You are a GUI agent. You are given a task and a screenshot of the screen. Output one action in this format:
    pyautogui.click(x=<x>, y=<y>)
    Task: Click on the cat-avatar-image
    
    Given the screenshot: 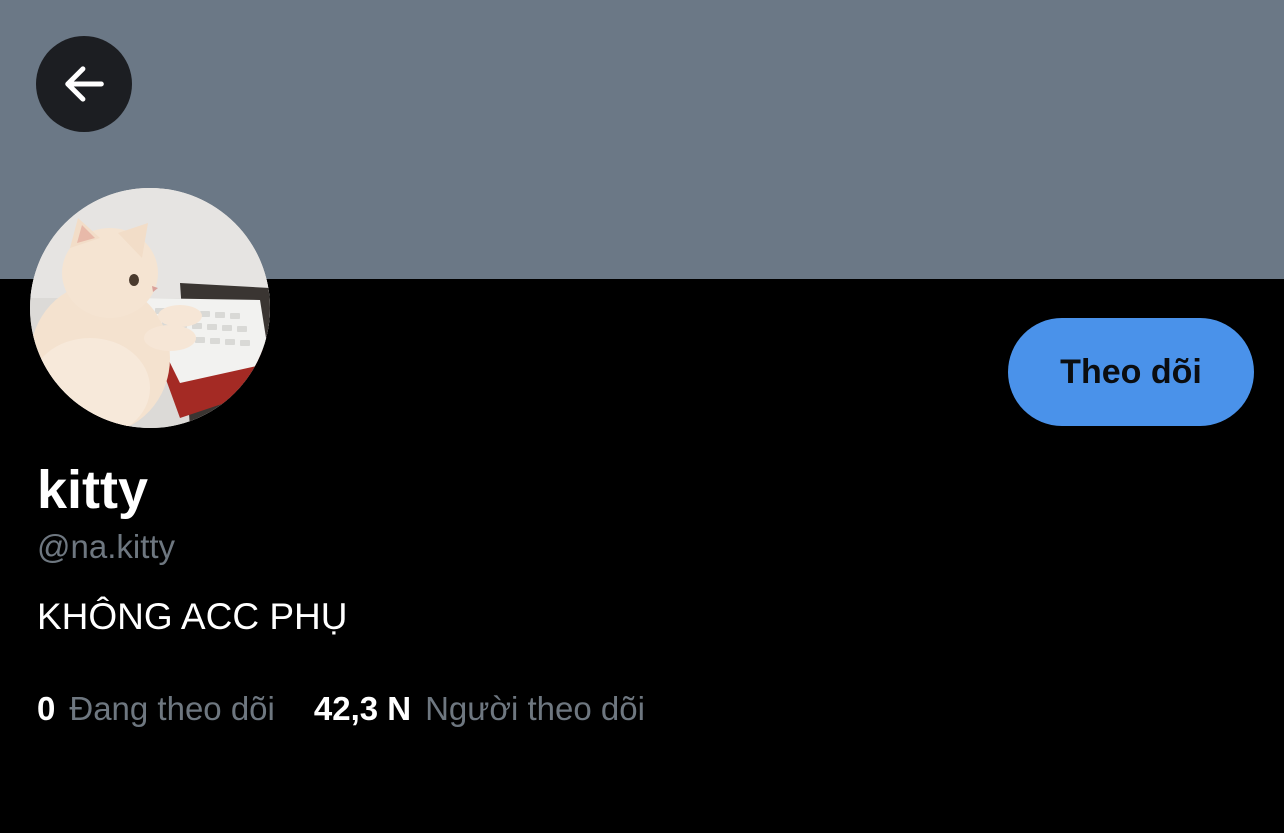 What is the action you would take?
    pyautogui.click(x=150, y=308)
    